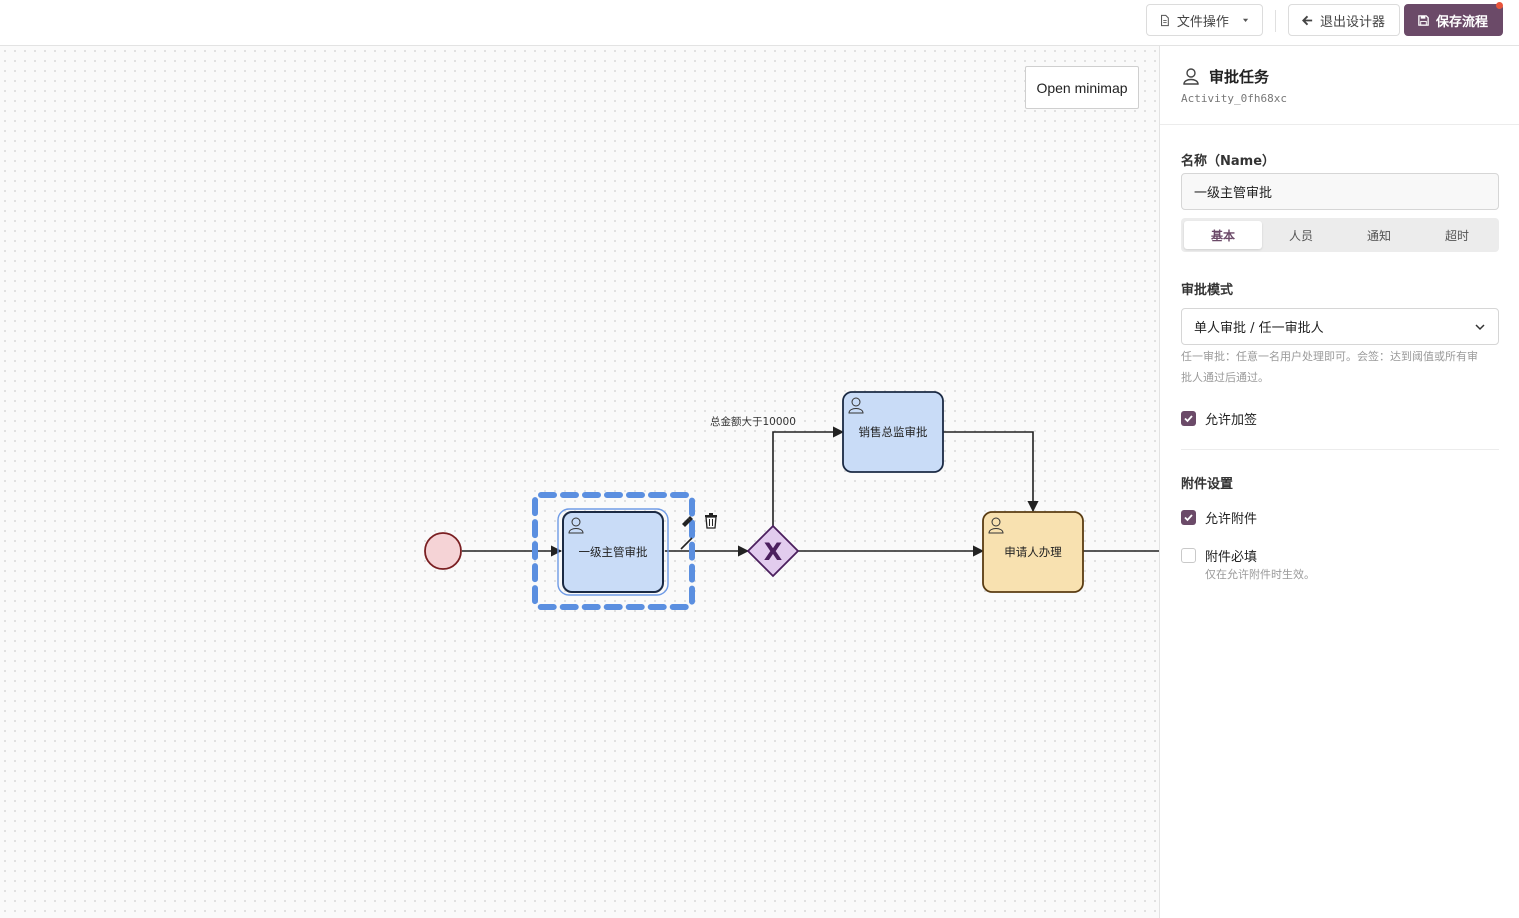 The image size is (1519, 918). I want to click on tab-timeout: 超时, so click(1457, 235).